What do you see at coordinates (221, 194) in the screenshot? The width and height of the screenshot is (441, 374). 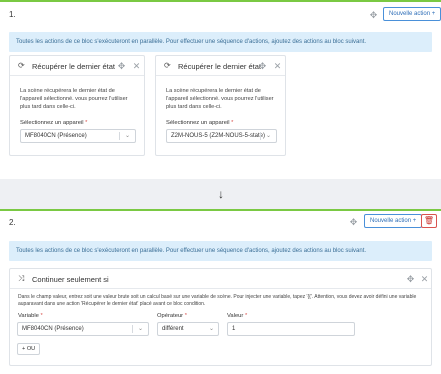 I see `arrow-down-icon: ↓` at bounding box center [221, 194].